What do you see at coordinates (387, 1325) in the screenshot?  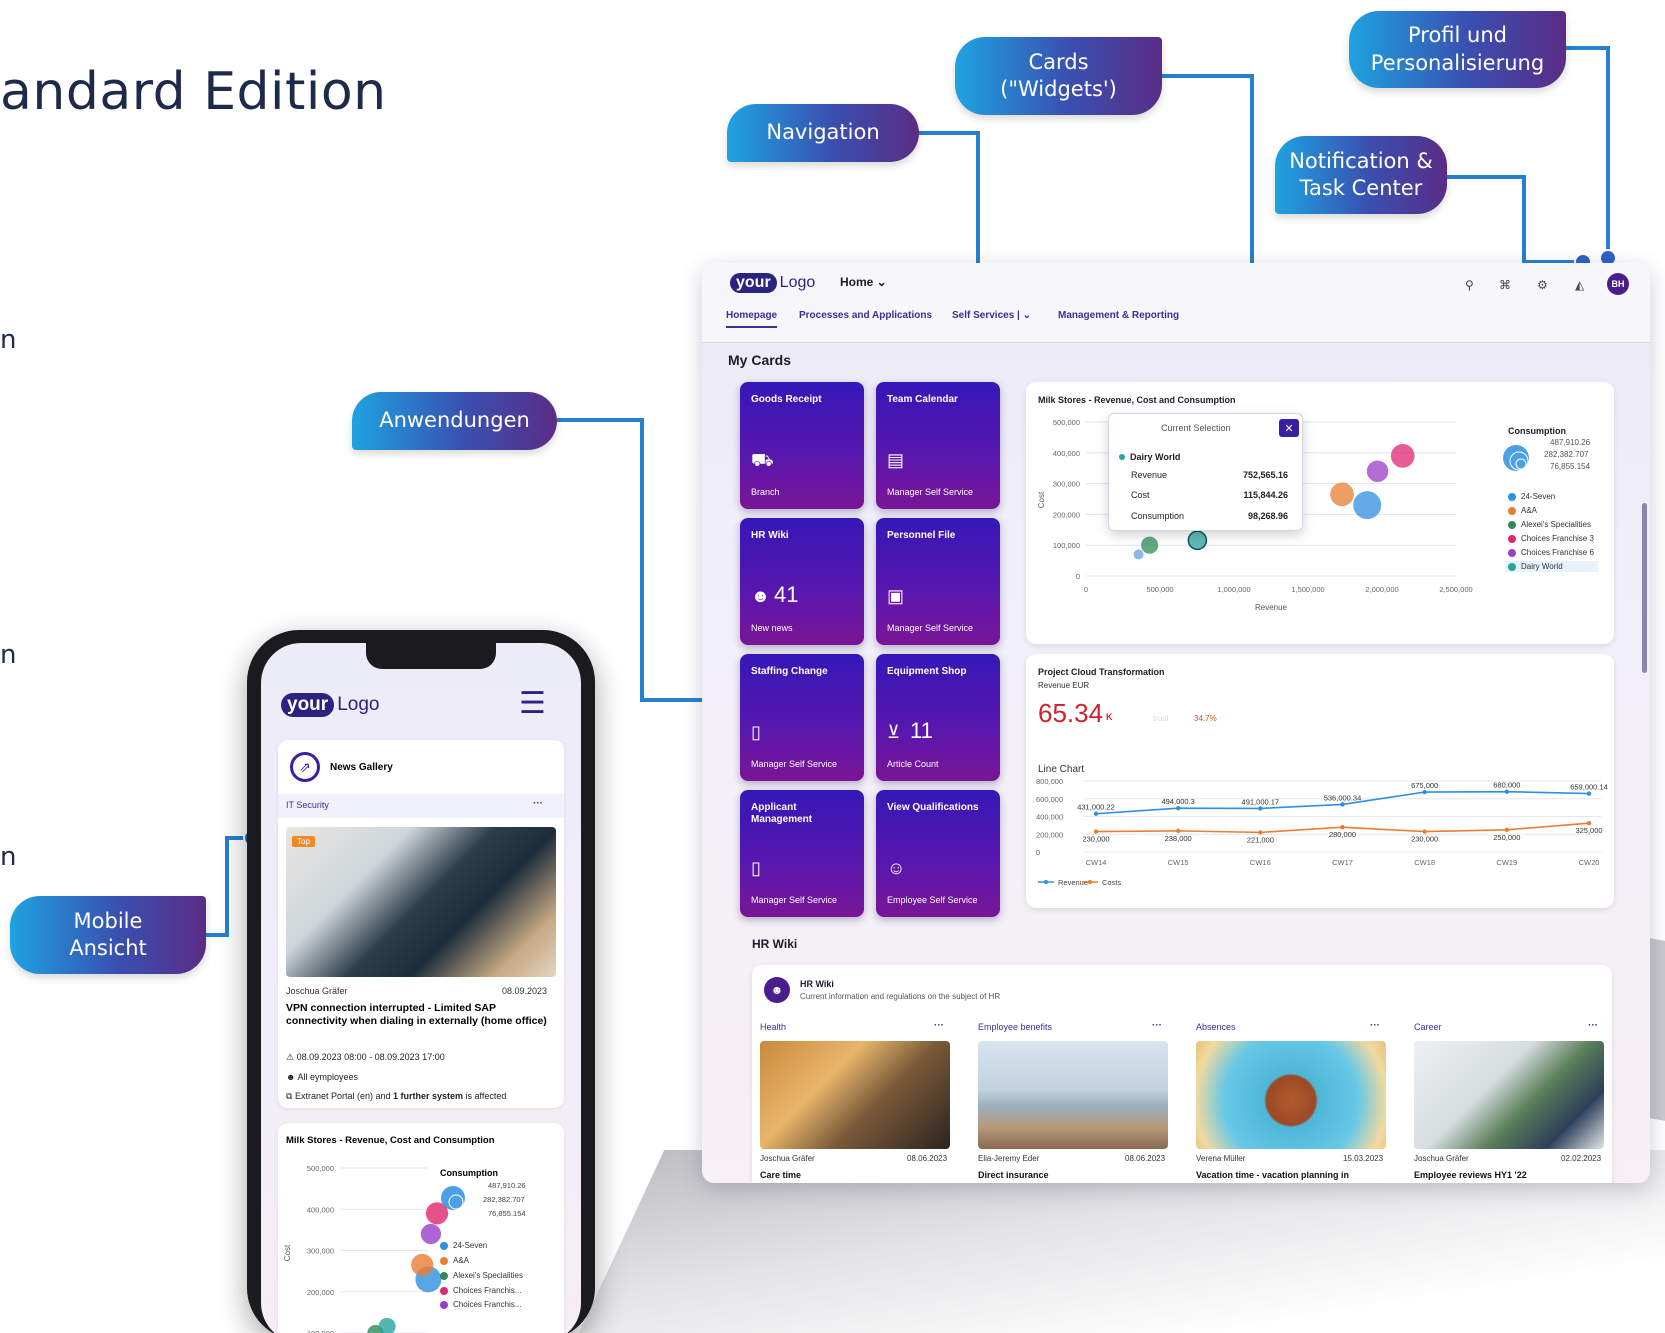 I see `bubble-dairy-world` at bounding box center [387, 1325].